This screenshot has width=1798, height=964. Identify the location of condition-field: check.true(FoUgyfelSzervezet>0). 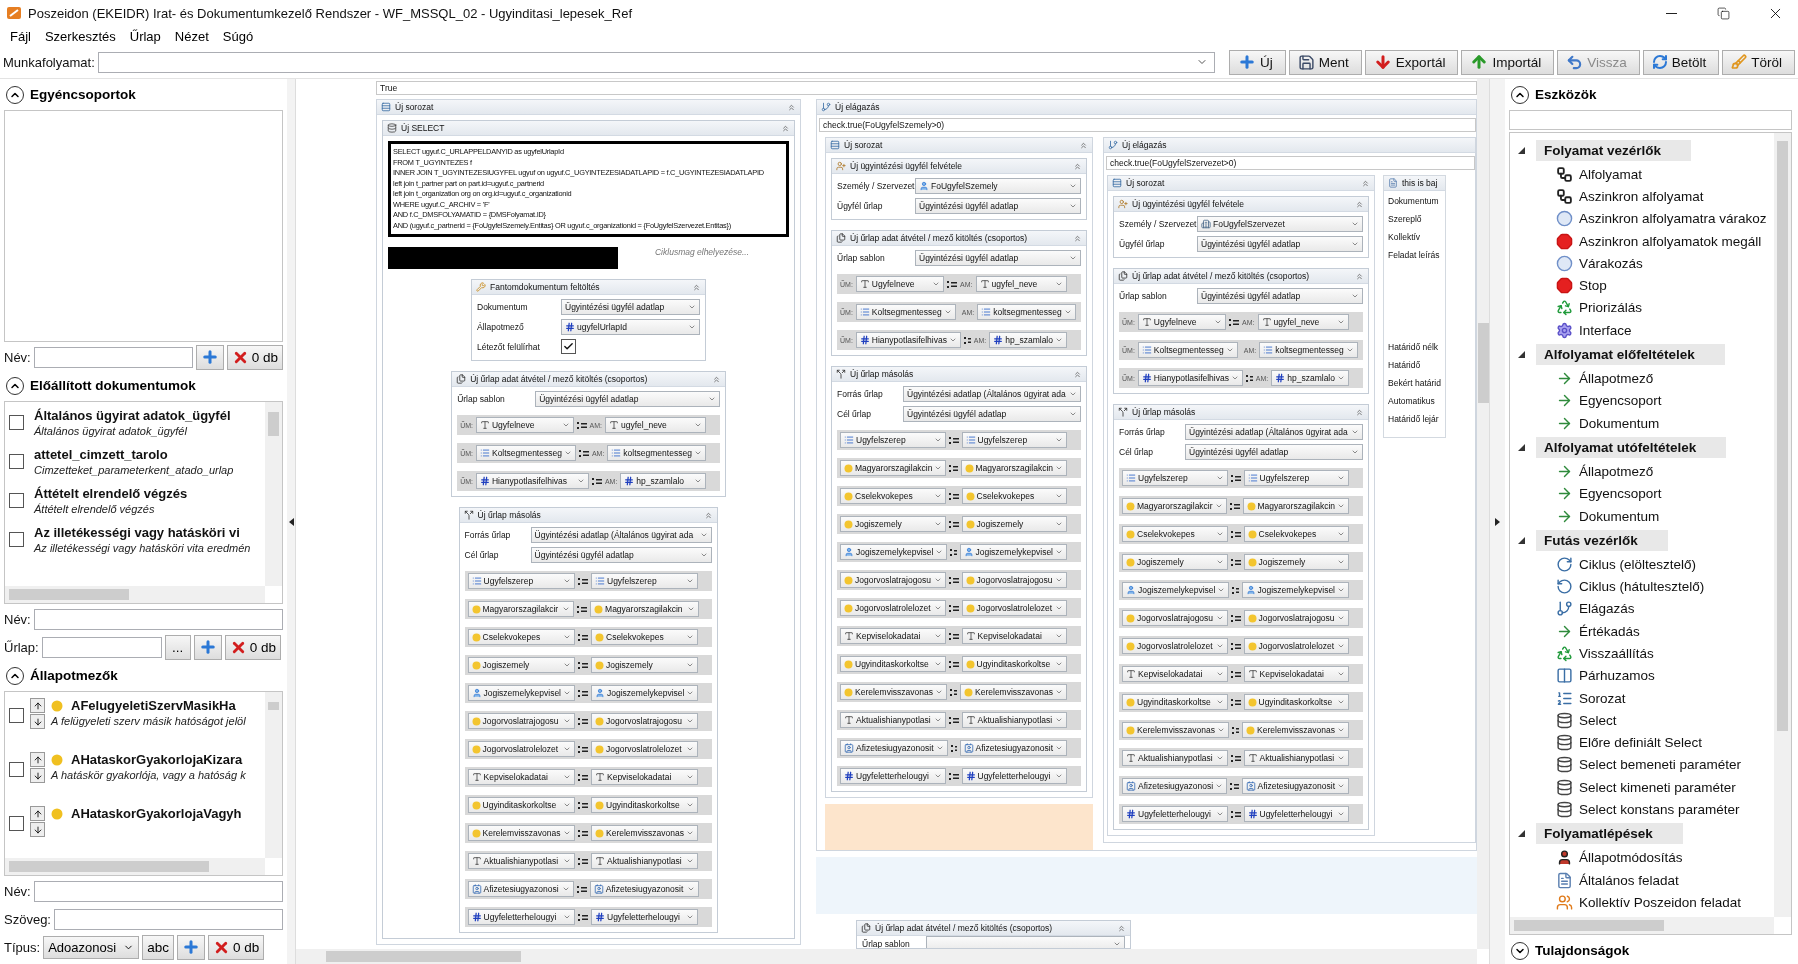
(1290, 163).